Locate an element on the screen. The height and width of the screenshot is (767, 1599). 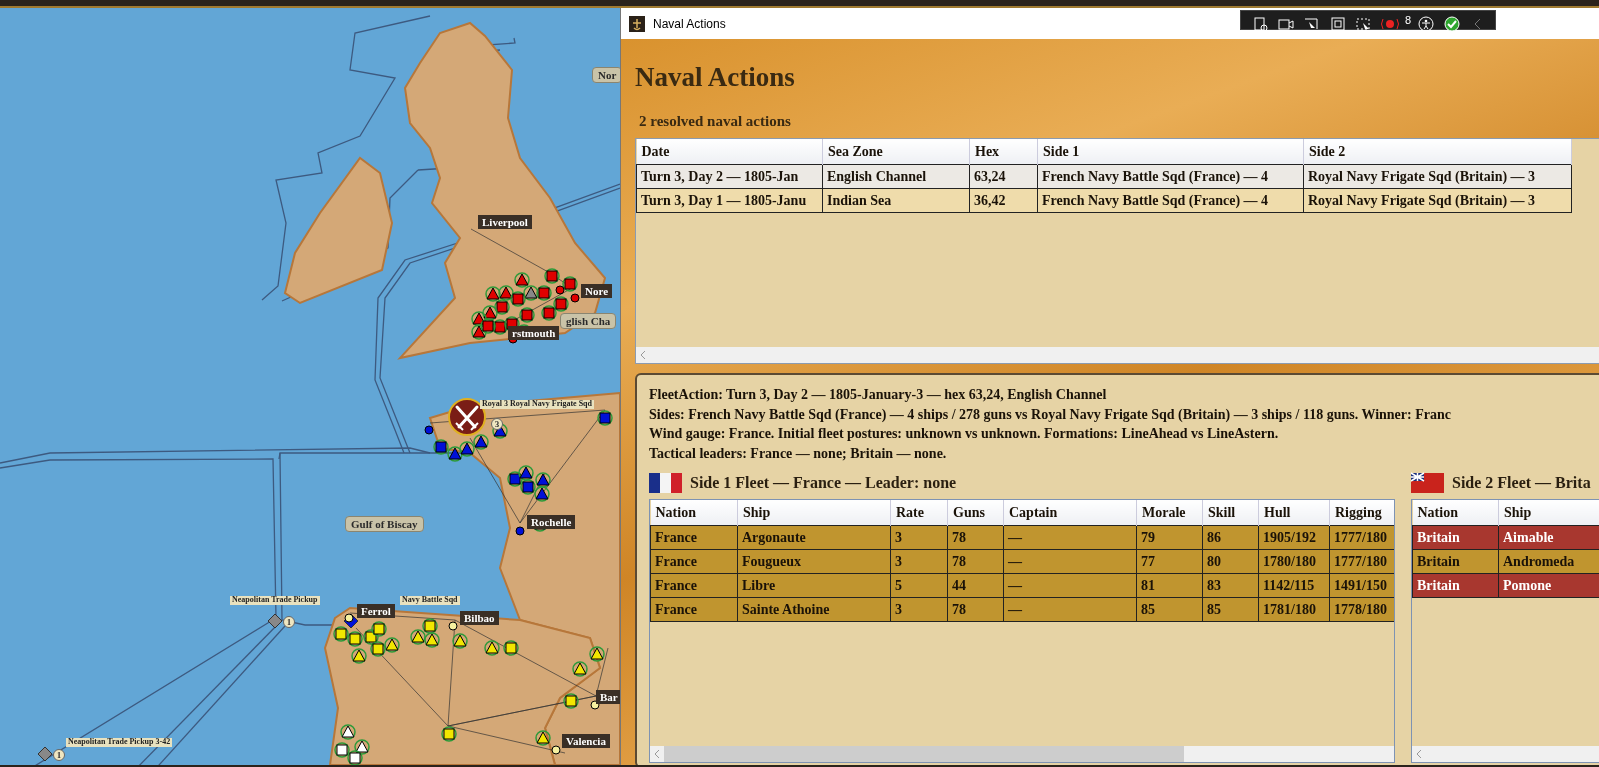
port-label: Ferrol is located at coordinates (376, 611).